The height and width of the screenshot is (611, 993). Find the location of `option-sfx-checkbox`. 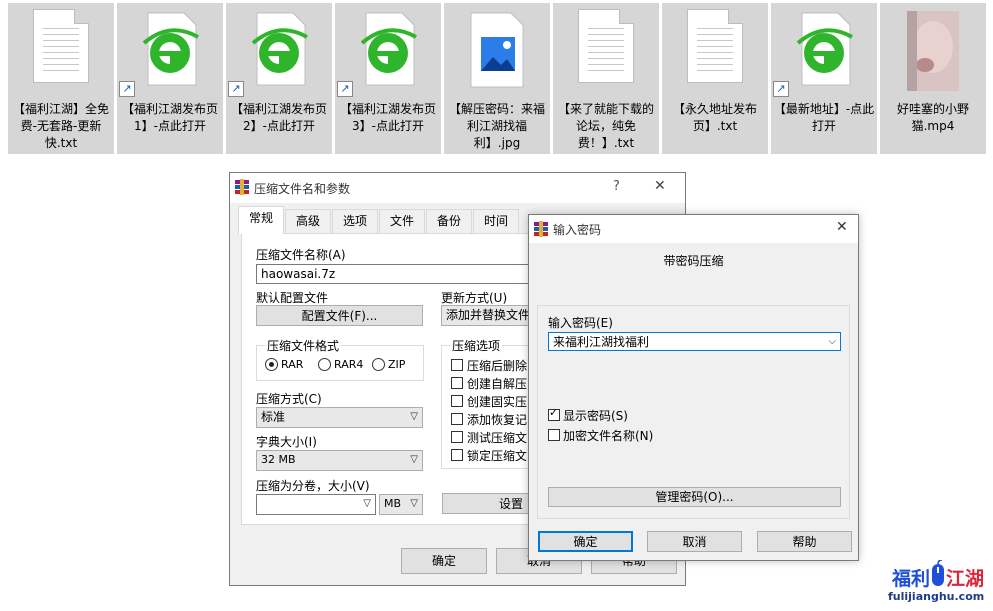

option-sfx-checkbox is located at coordinates (457, 383).